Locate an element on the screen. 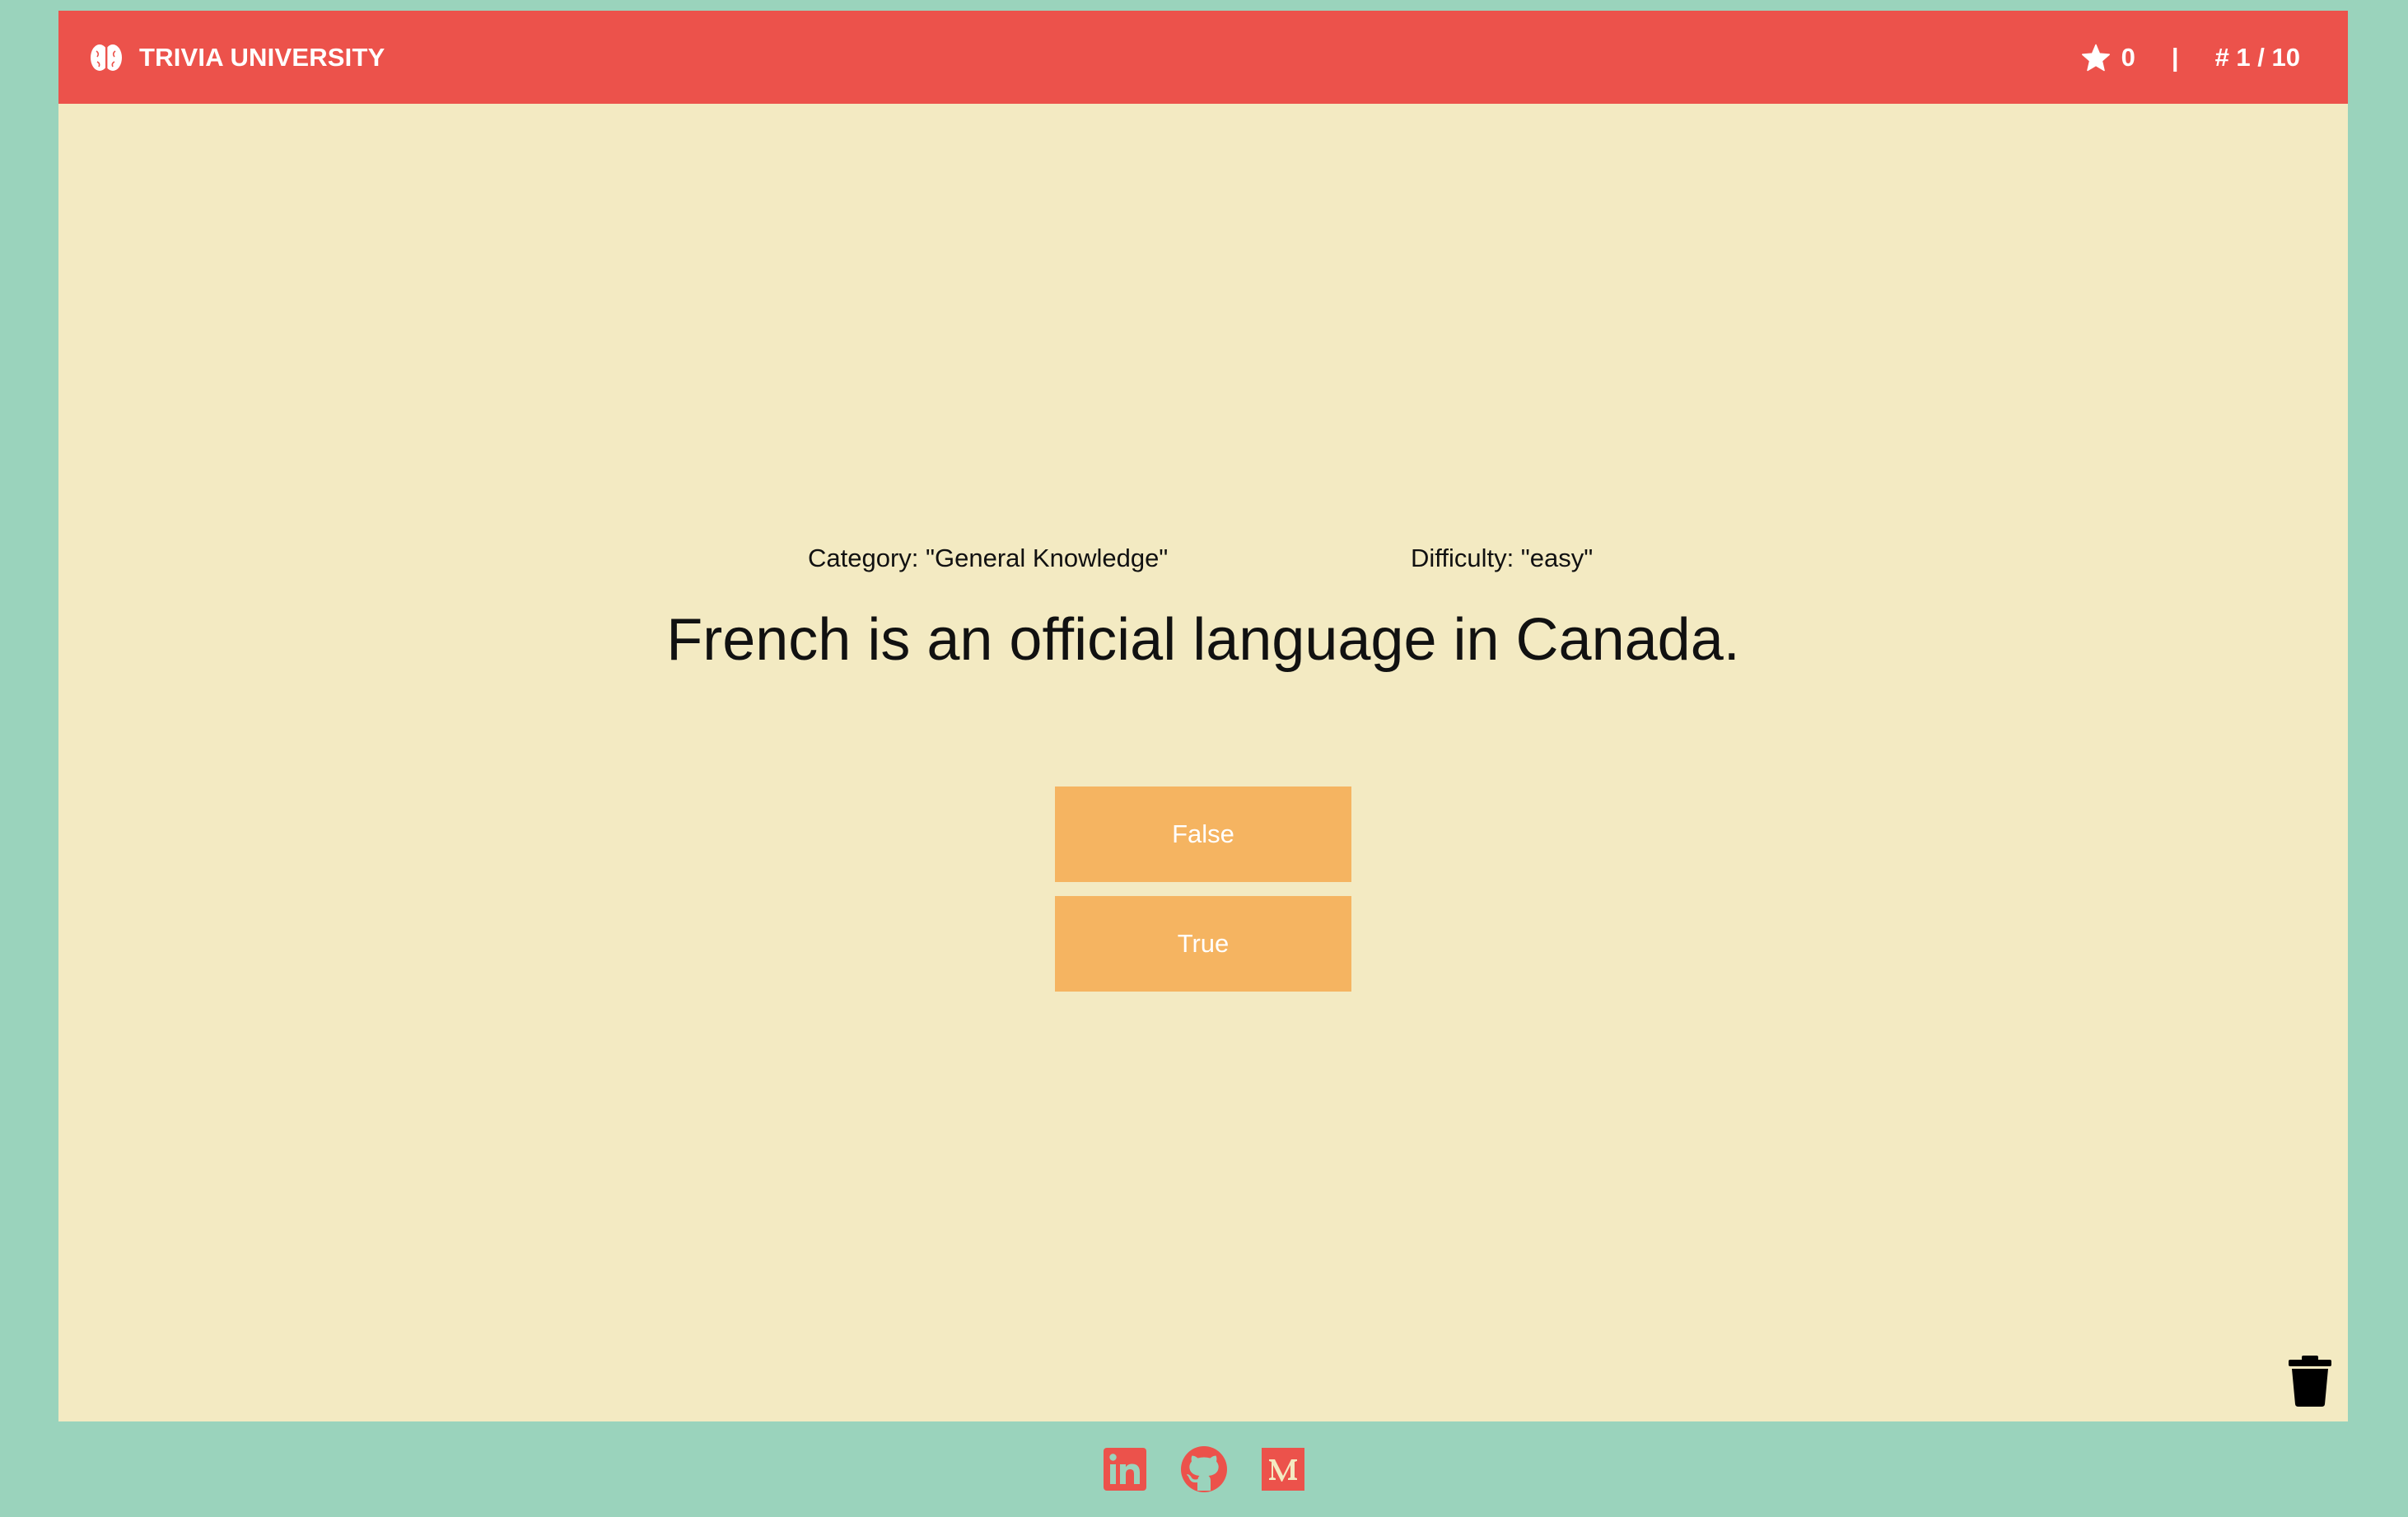 The height and width of the screenshot is (1517, 2408). answer-button-false: False is located at coordinates (1203, 834).